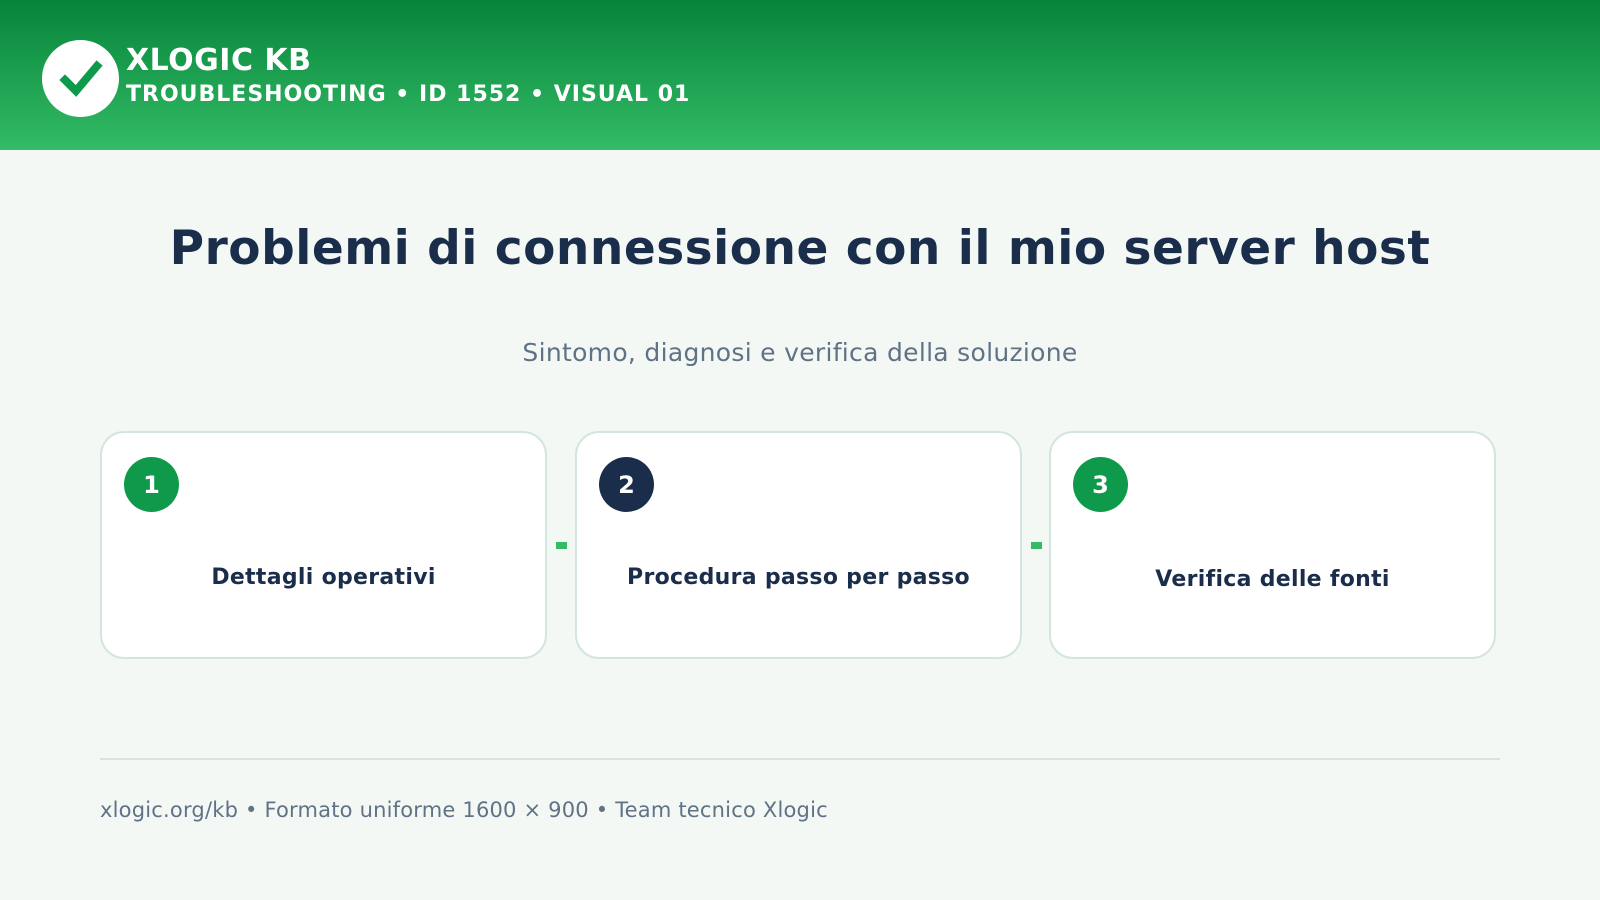  I want to click on step-label-2: Procedura passo per passo, so click(798, 577).